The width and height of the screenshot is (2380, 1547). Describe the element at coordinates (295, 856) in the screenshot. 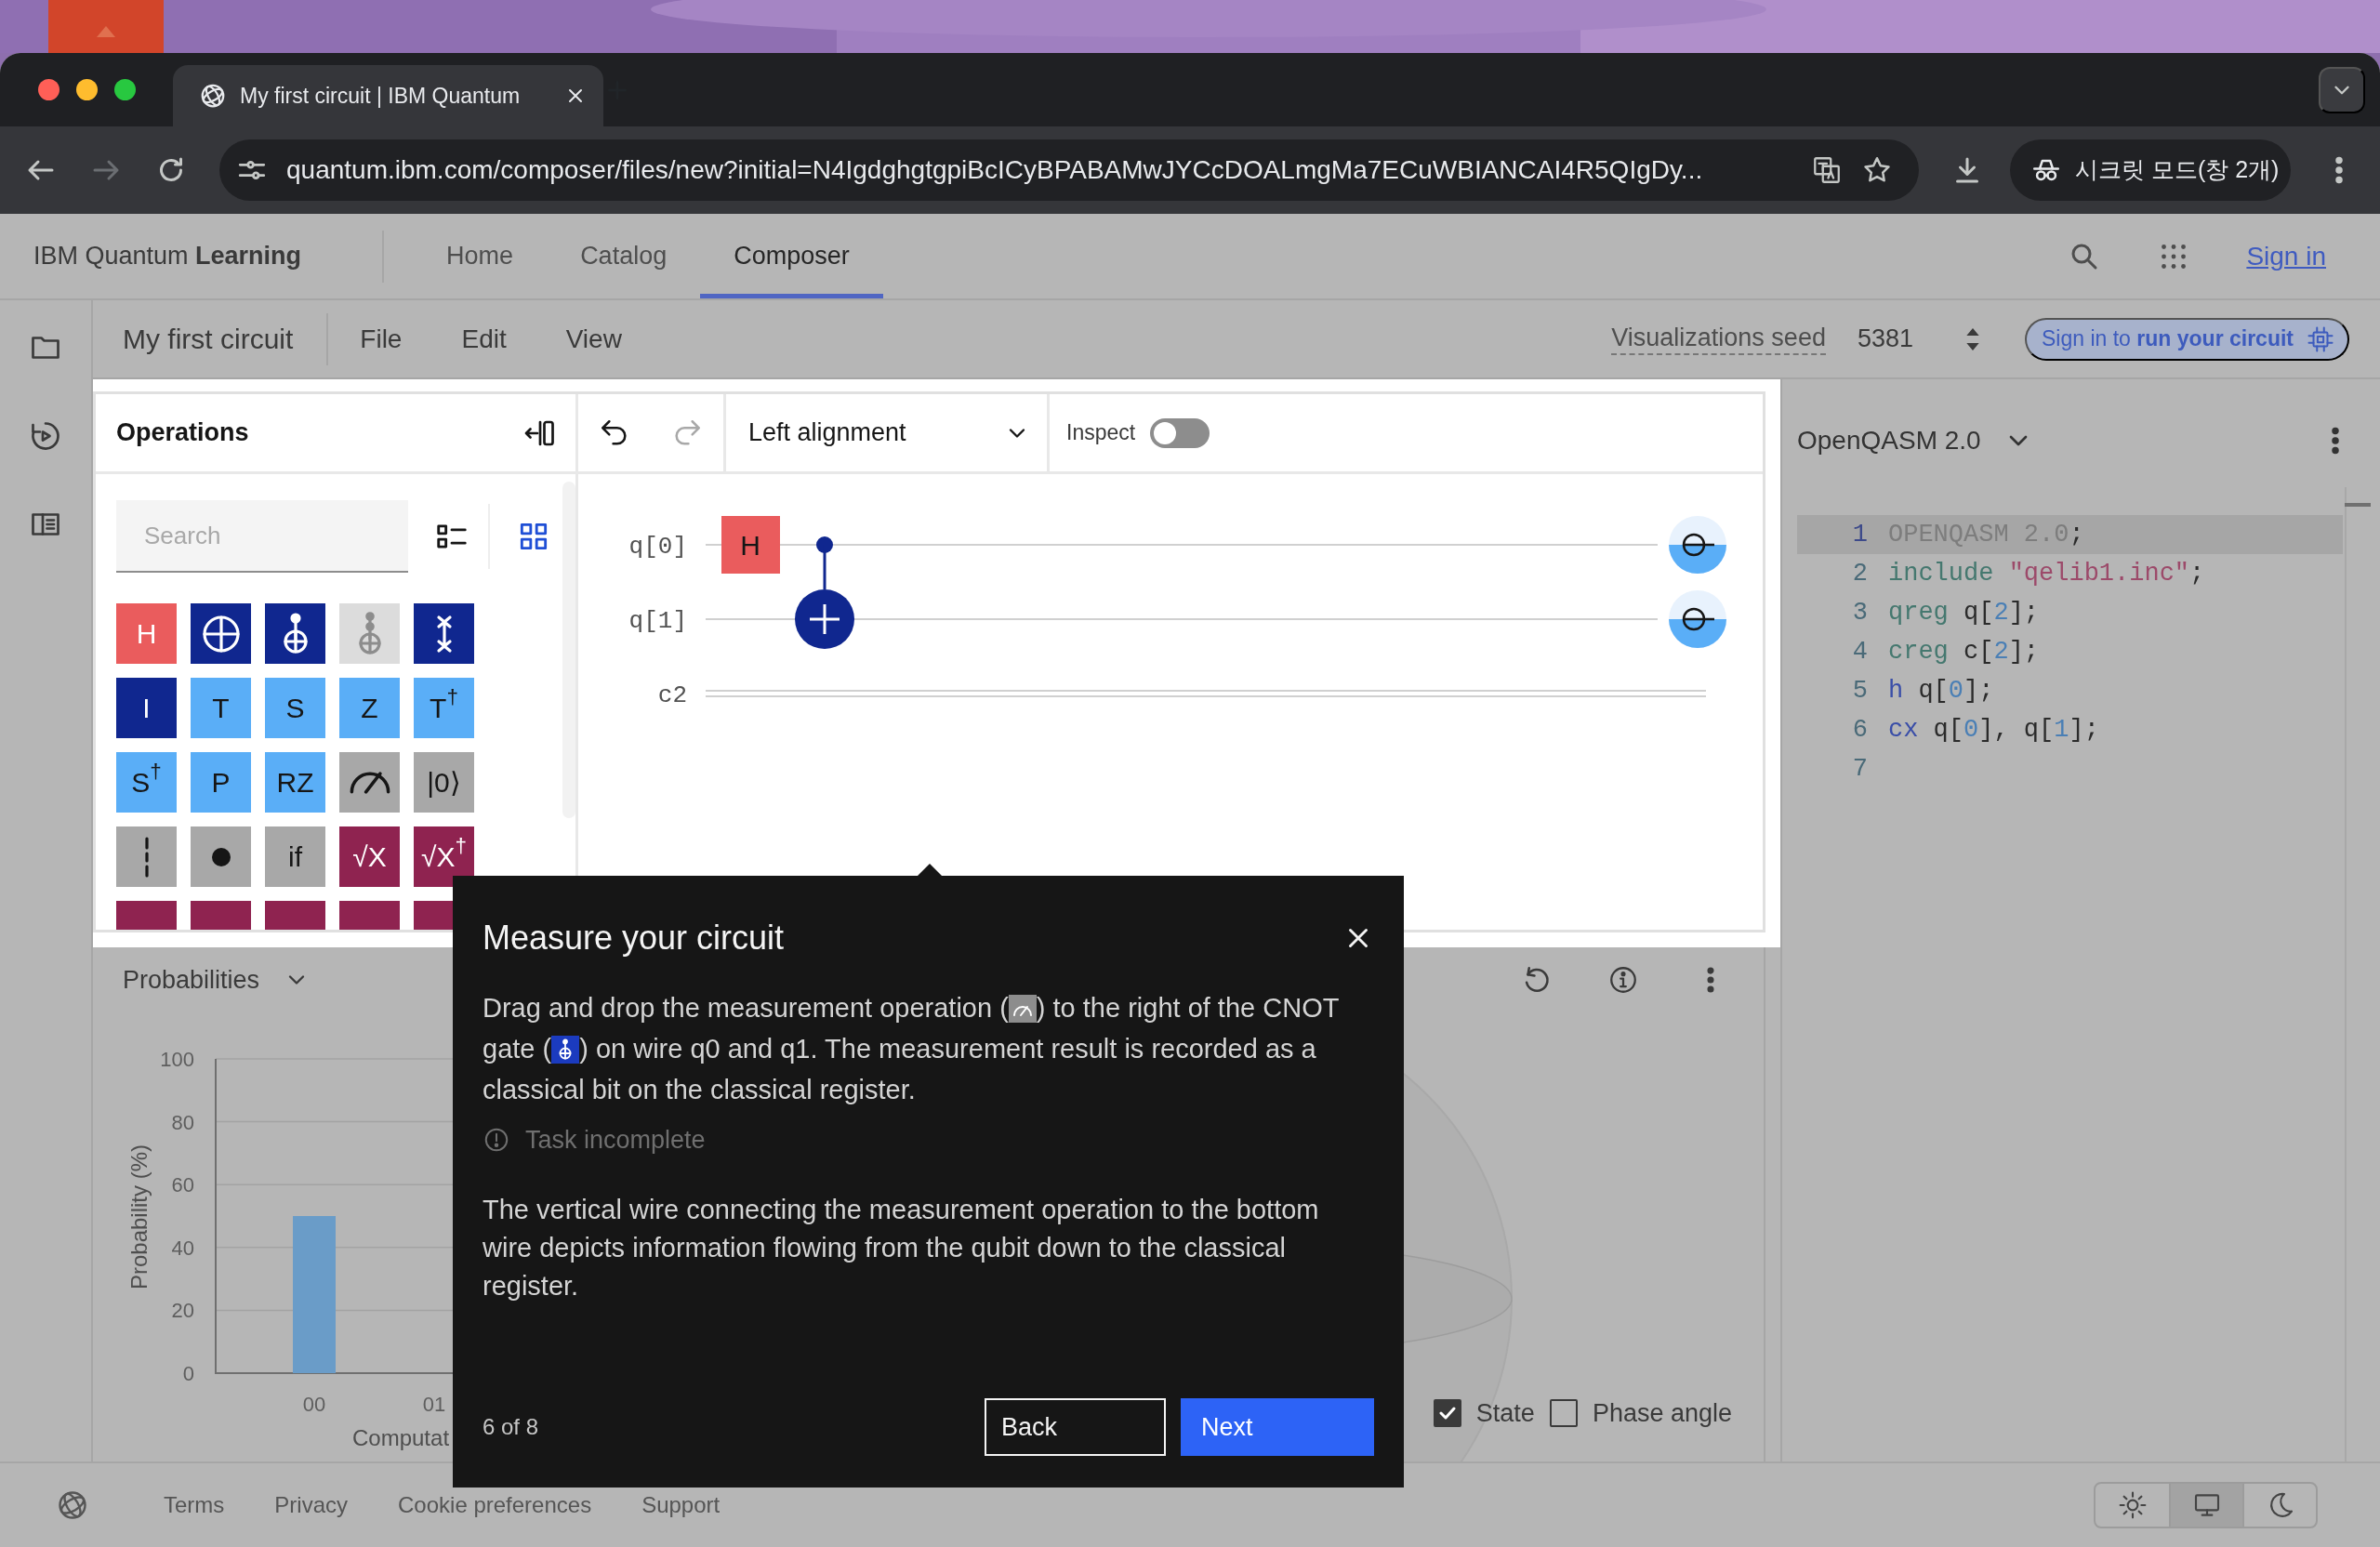

I see `gate-tile: if` at that location.